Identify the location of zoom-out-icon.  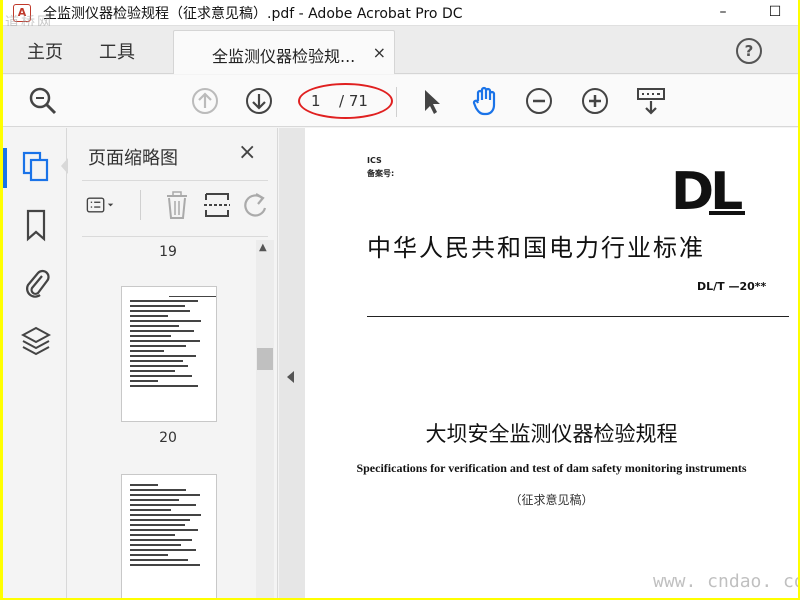
(539, 101).